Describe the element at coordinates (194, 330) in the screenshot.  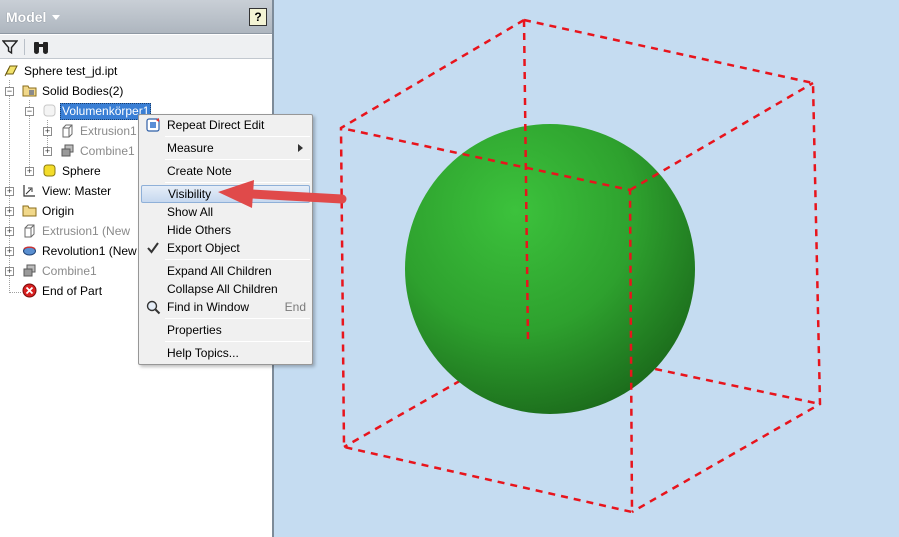
I see `menu-item-label: Properties` at that location.